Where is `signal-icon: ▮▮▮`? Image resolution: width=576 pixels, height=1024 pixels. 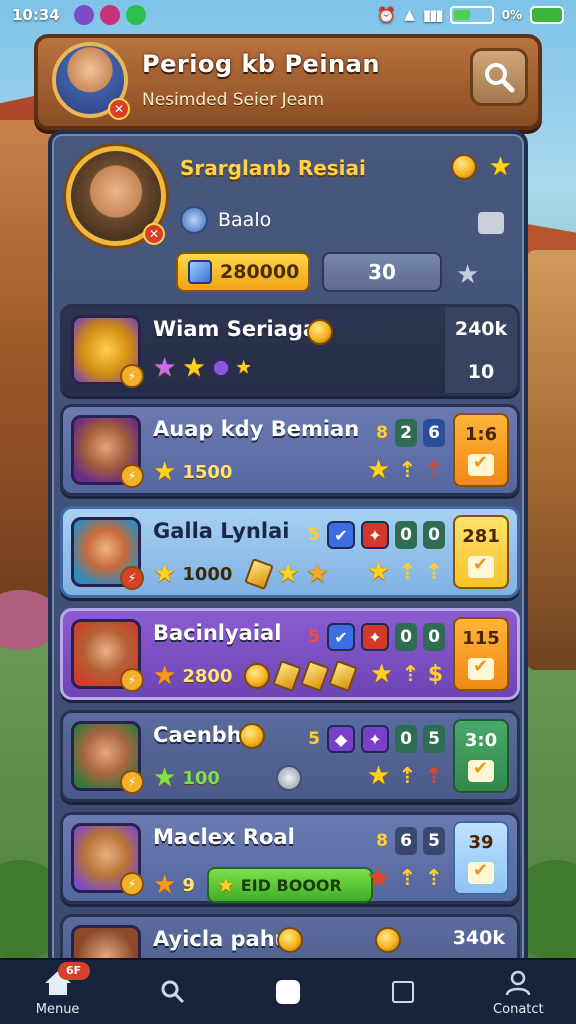
signal-icon: ▮▮▮ is located at coordinates (433, 15).